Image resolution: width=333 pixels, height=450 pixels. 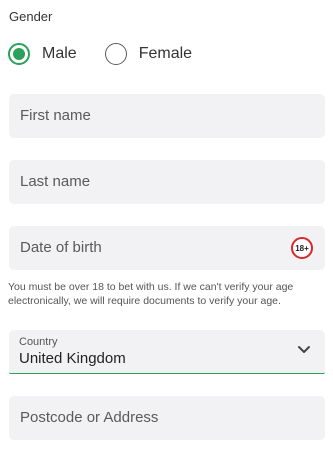 What do you see at coordinates (115, 54) in the screenshot?
I see `radio-unchecked-icon` at bounding box center [115, 54].